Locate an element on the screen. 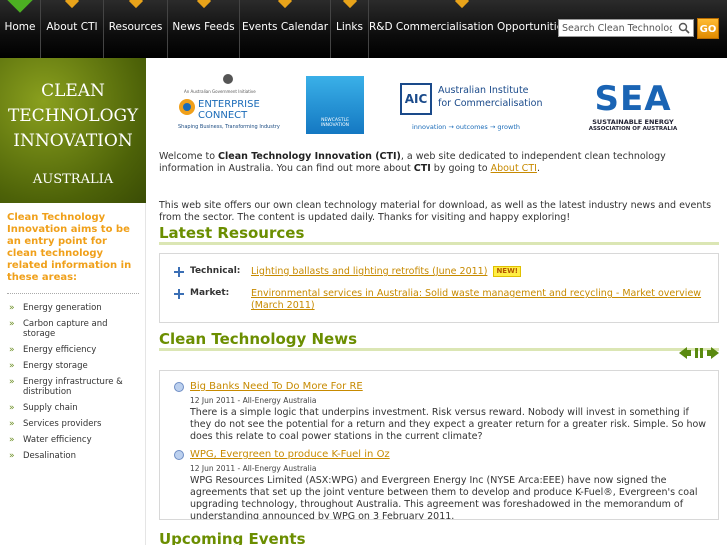  resource-type: Technical: is located at coordinates (215, 271).